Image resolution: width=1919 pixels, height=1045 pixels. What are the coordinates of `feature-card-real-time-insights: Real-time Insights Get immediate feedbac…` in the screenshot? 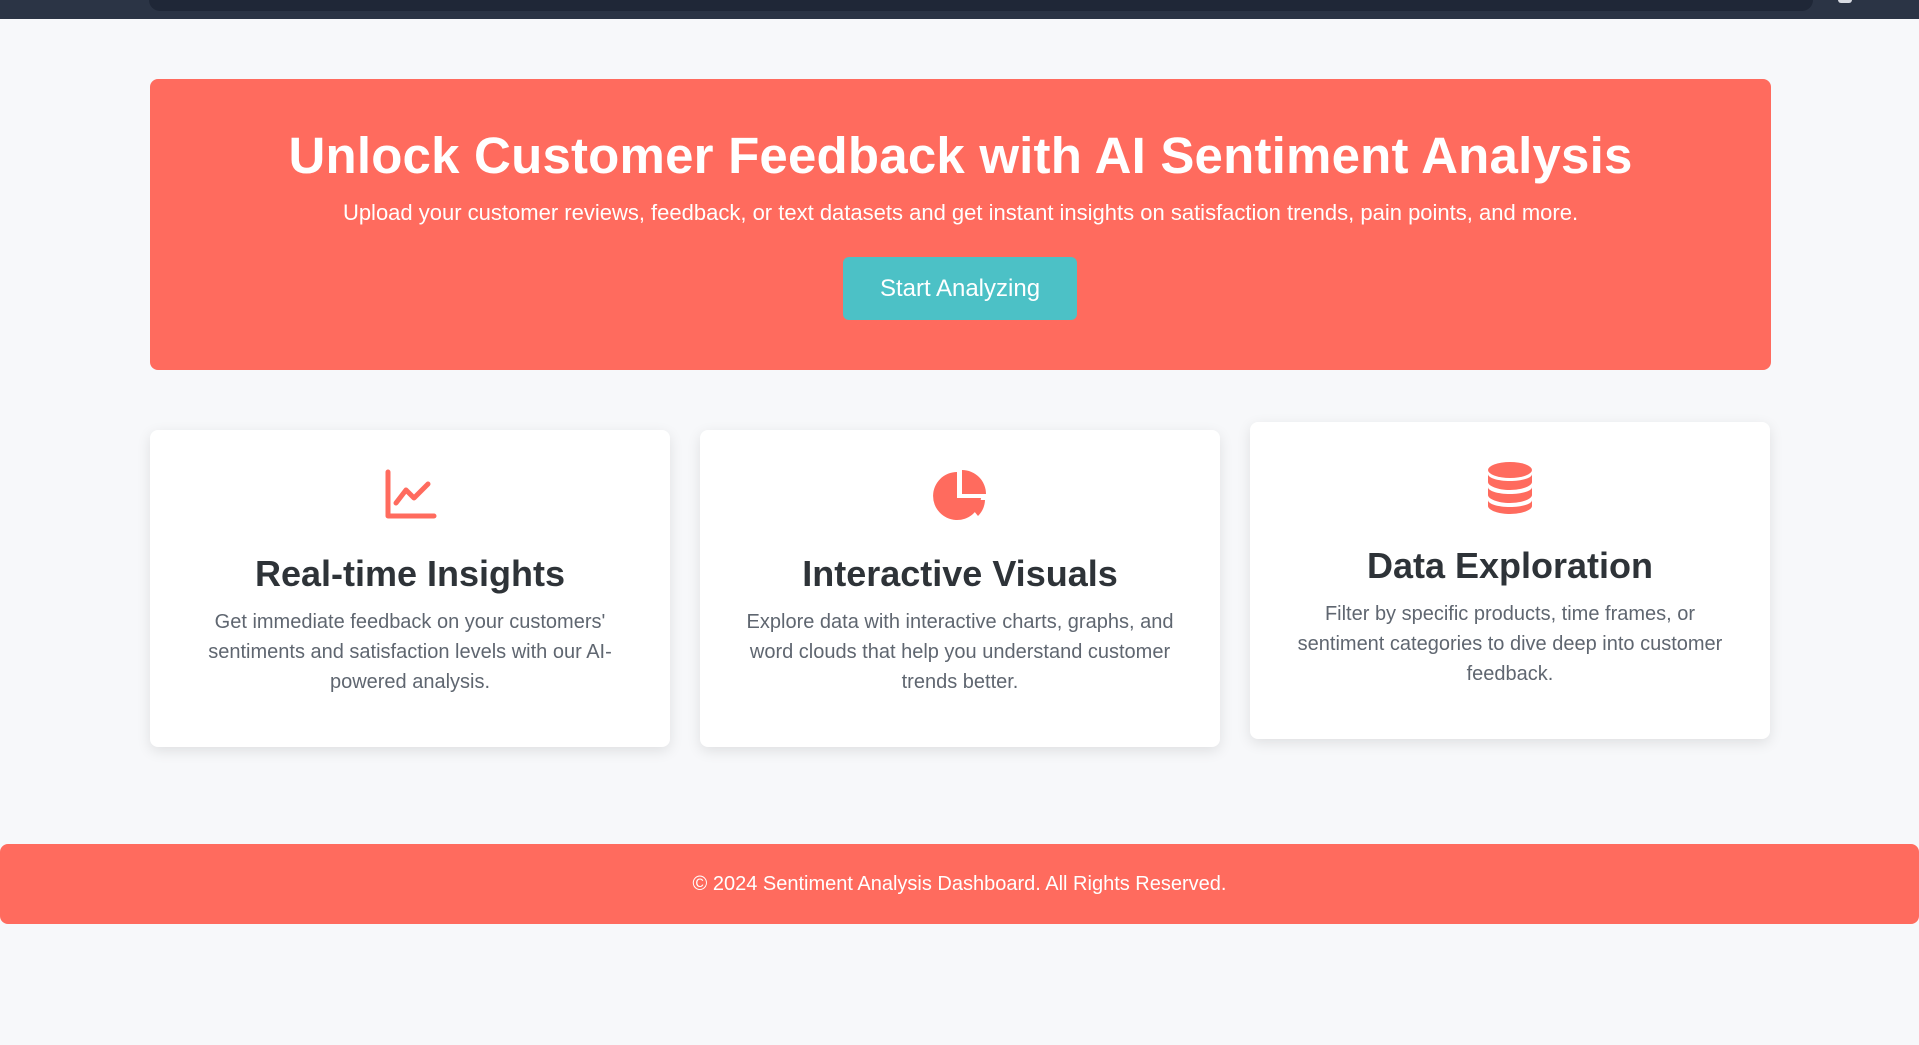 It's located at (410, 588).